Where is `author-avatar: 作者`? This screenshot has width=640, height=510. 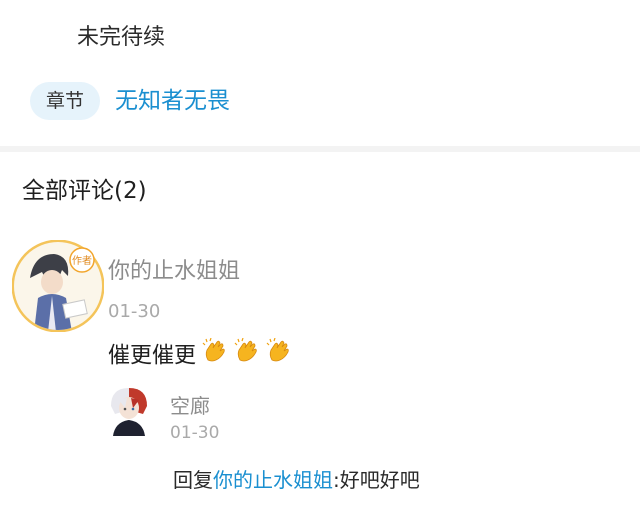 author-avatar: 作者 is located at coordinates (58, 286).